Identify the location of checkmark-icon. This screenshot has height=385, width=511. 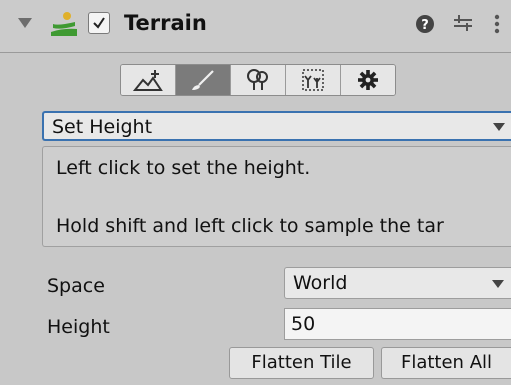
(99, 23).